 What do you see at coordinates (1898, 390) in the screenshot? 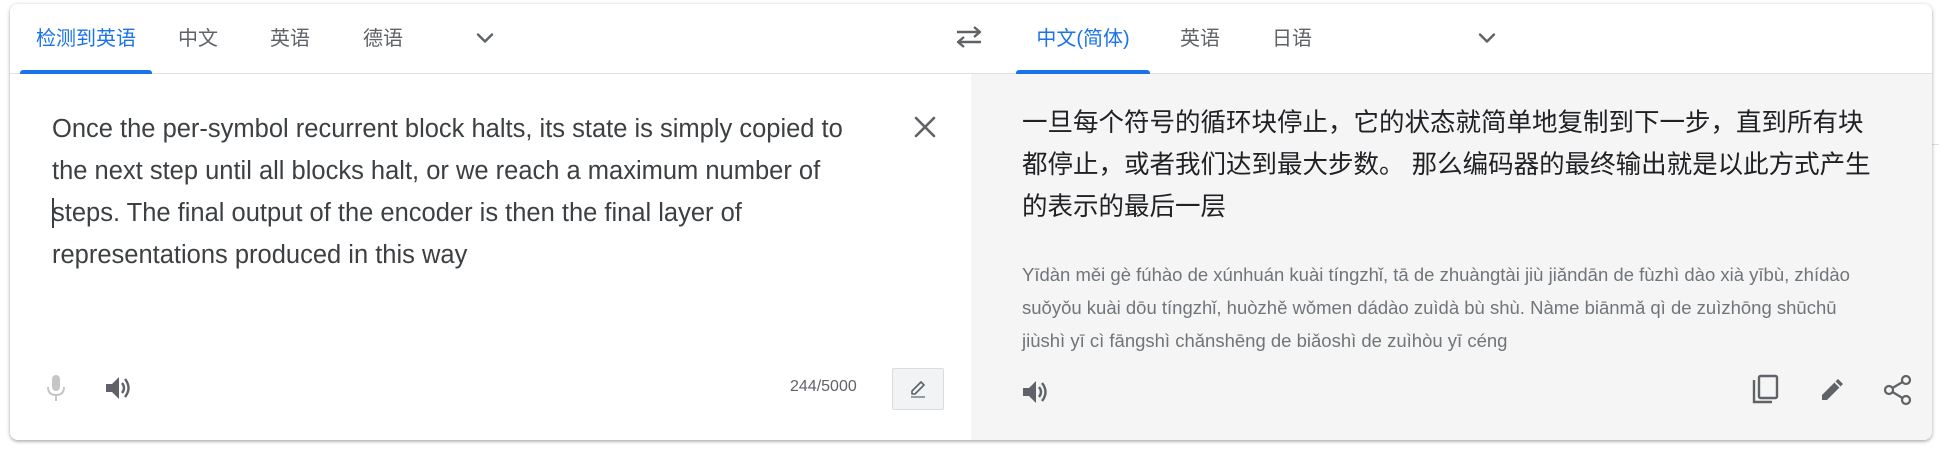
I see `share-icon` at bounding box center [1898, 390].